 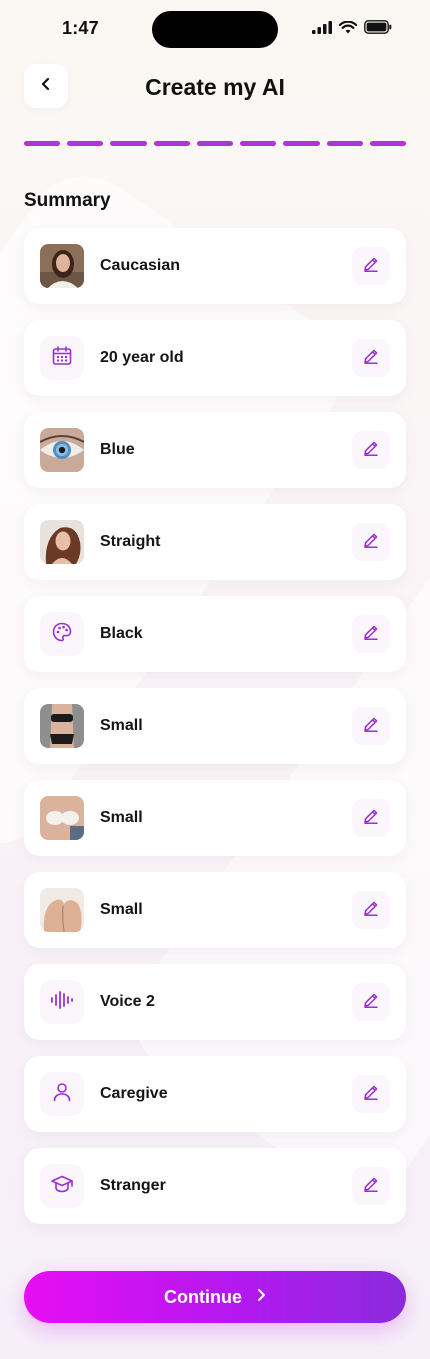 I want to click on body-type-photo, so click(x=62, y=726).